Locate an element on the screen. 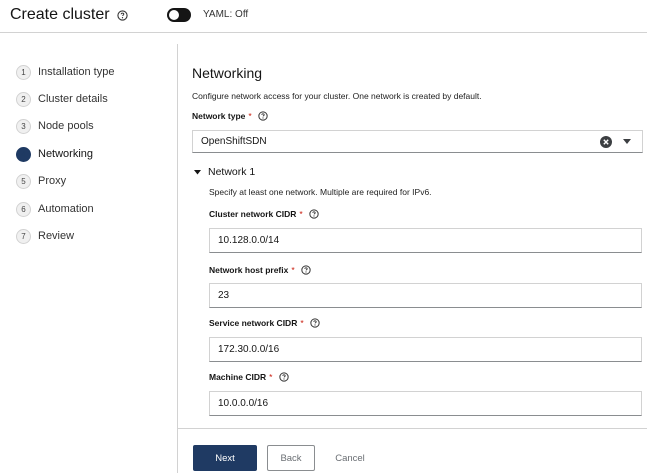 Image resolution: width=647 pixels, height=473 pixels. back-button: Back is located at coordinates (291, 458).